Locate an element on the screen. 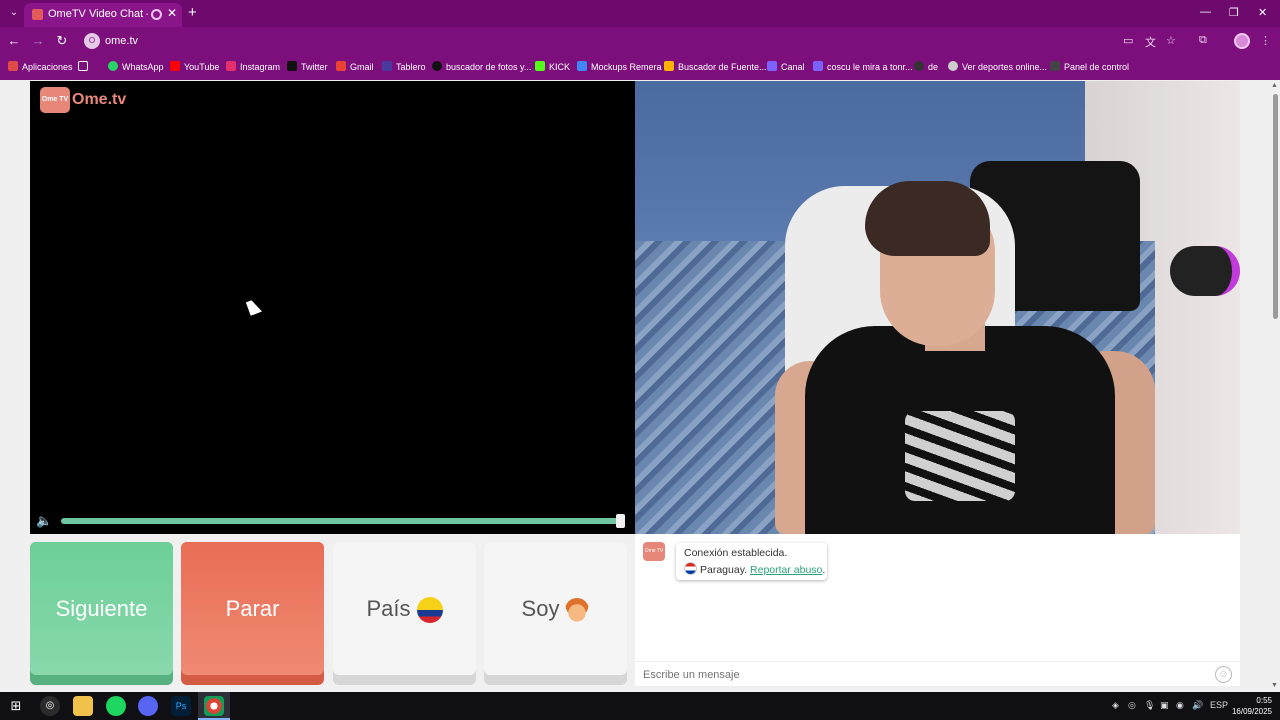  bookmark-gmail: Gmail is located at coordinates (355, 66).